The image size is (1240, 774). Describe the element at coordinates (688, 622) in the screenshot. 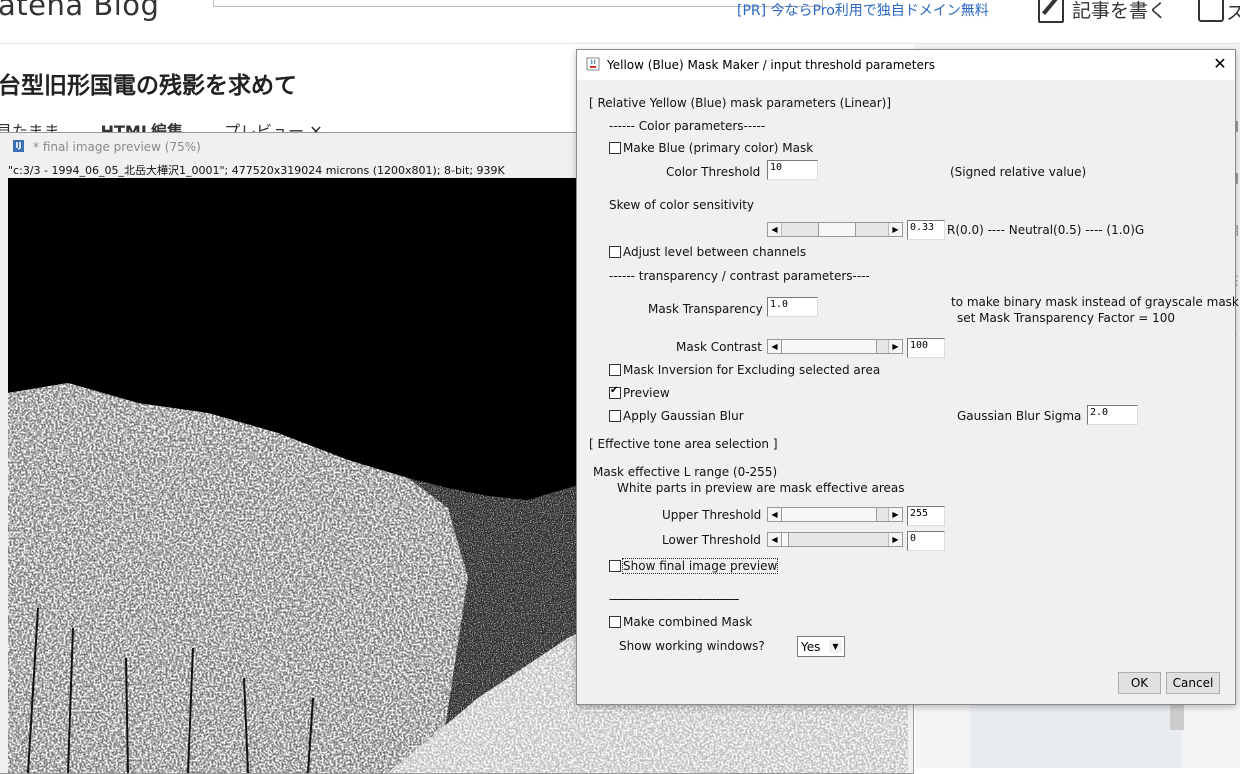

I see `make-combined-mask-label: Make combined Mask` at that location.